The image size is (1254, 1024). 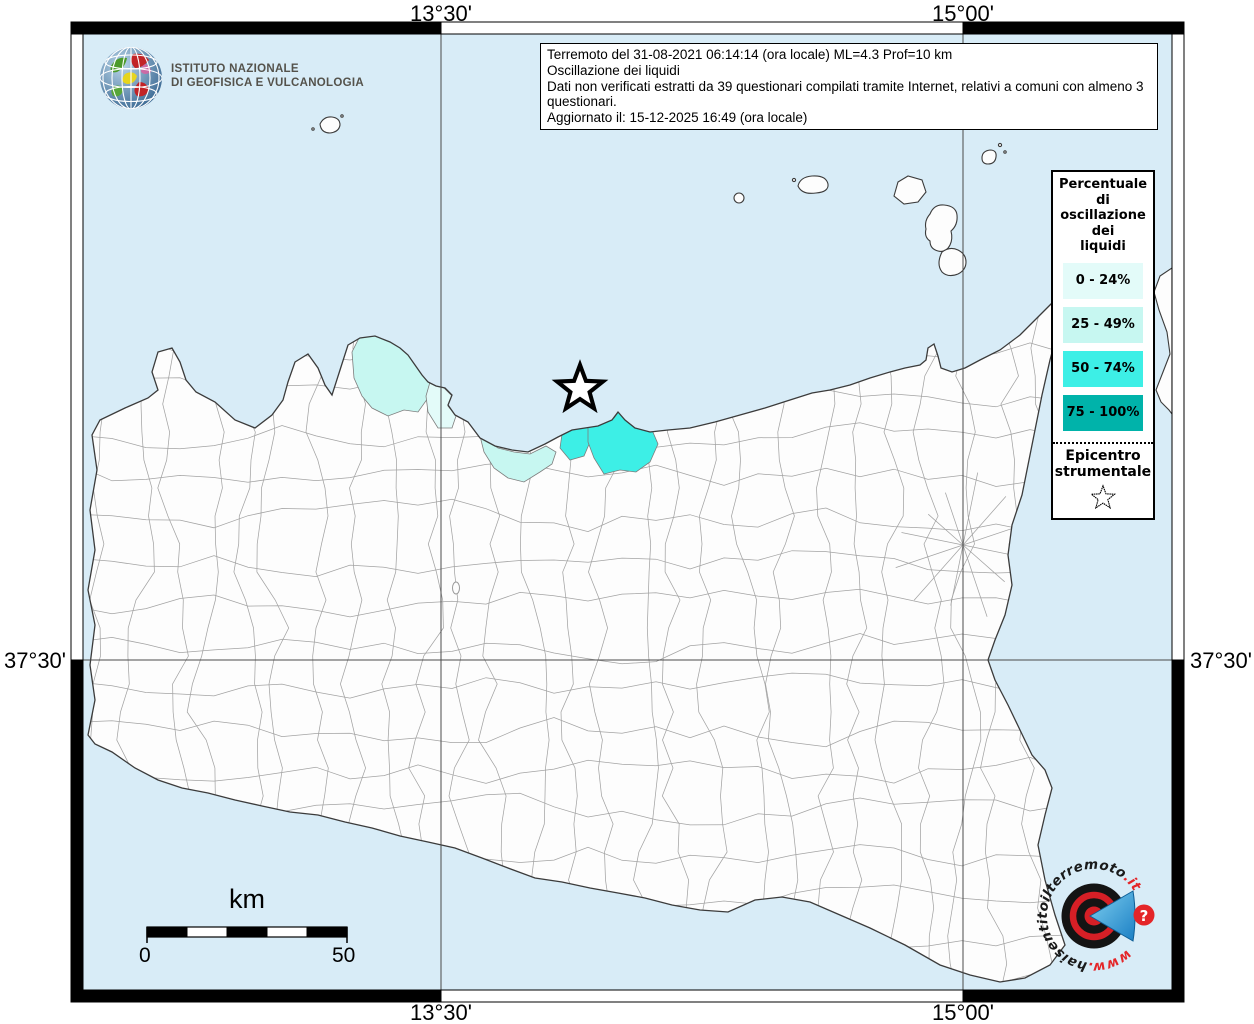 I want to click on legend-class-0: 0 - 24%, so click(x=1103, y=280).